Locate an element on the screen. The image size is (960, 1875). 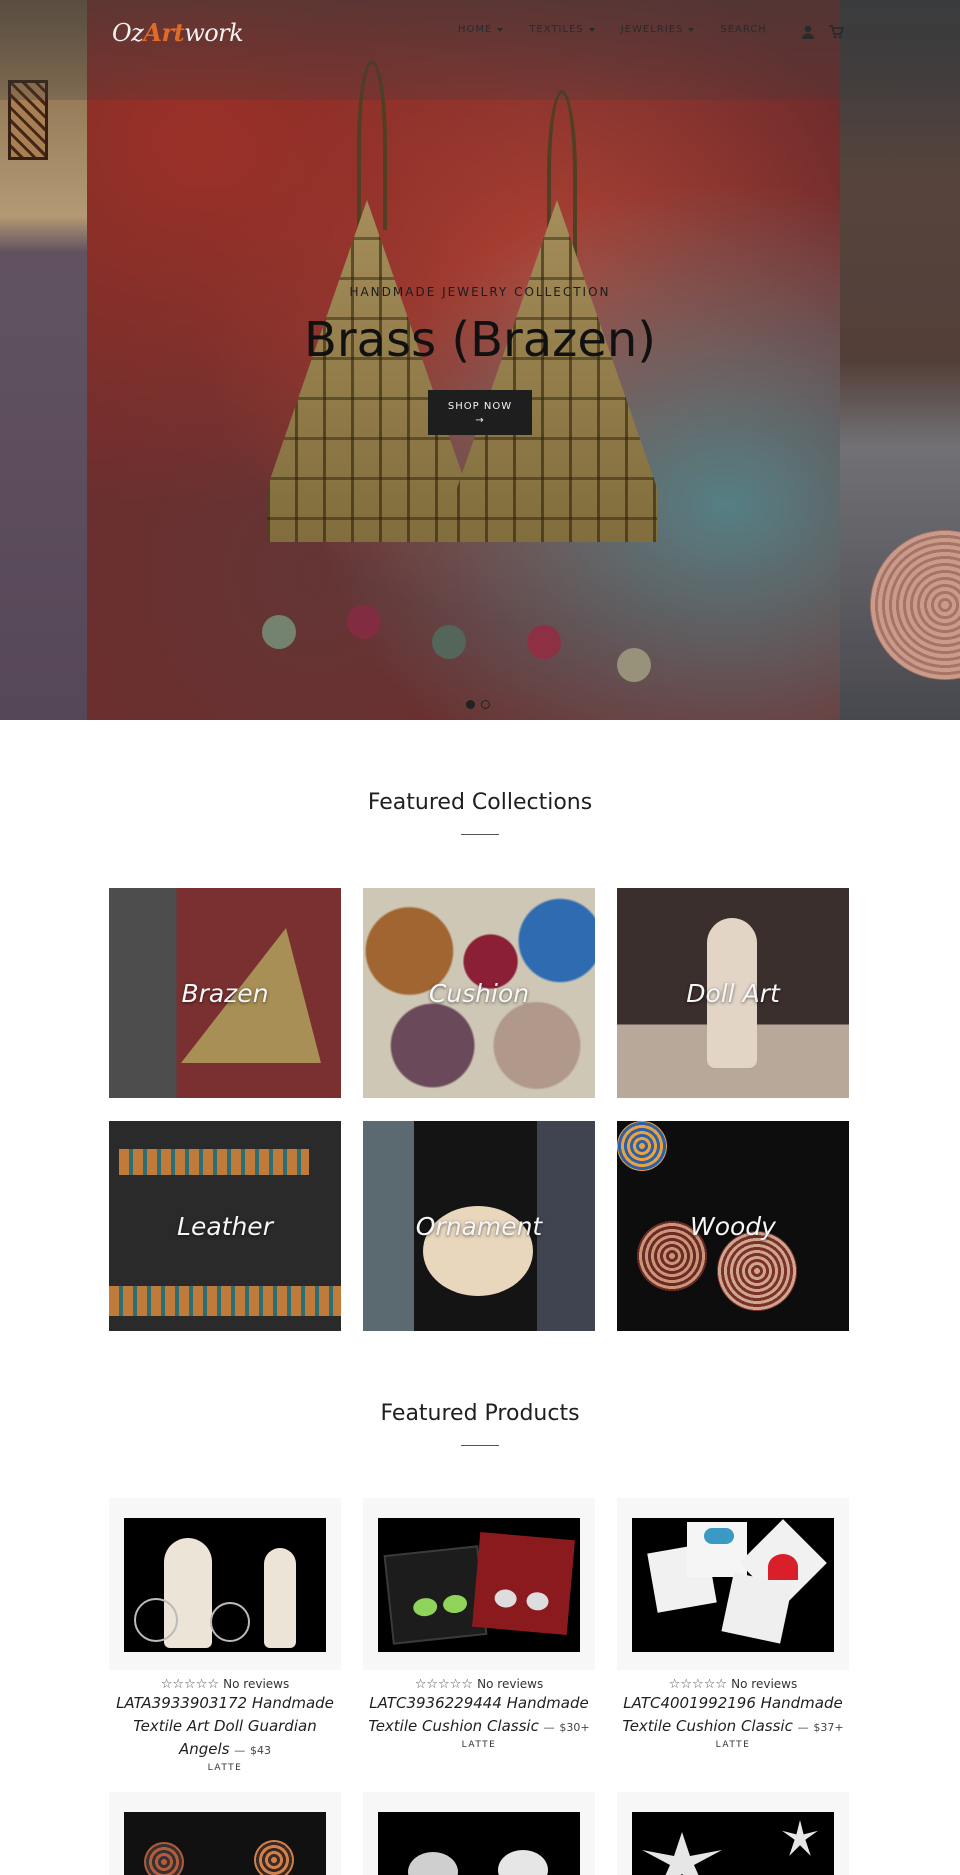
collection-cushion: Cushion is located at coordinates (479, 993).